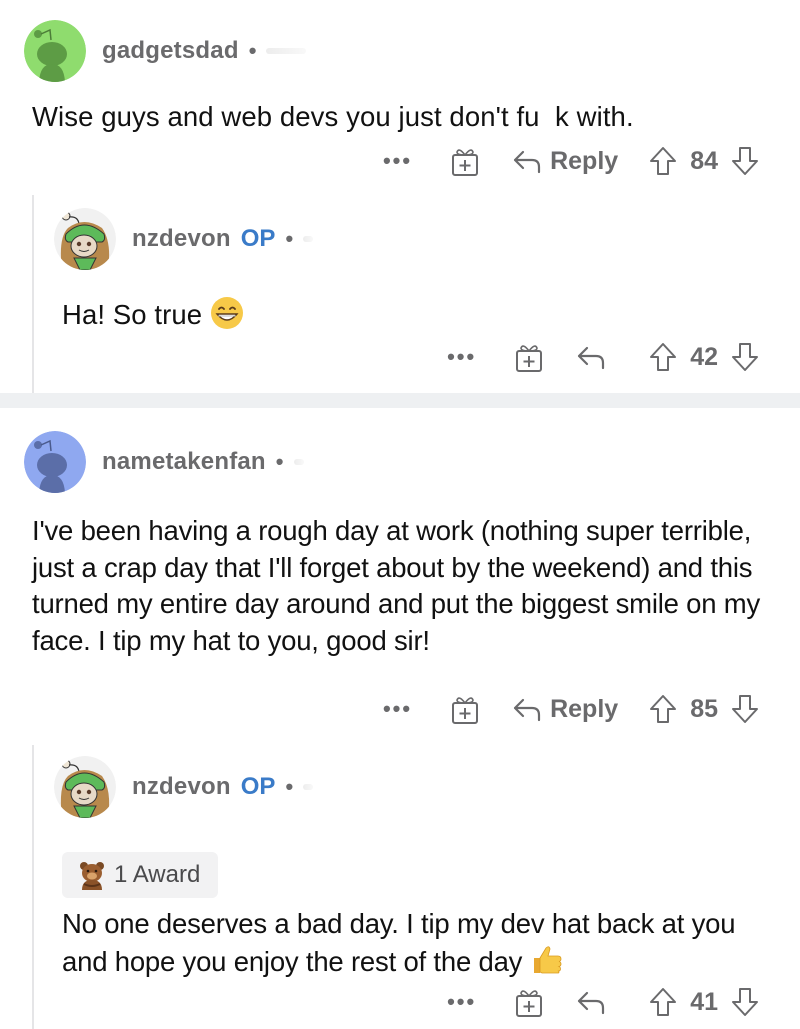  I want to click on grinning-face-emoji, so click(227, 316).